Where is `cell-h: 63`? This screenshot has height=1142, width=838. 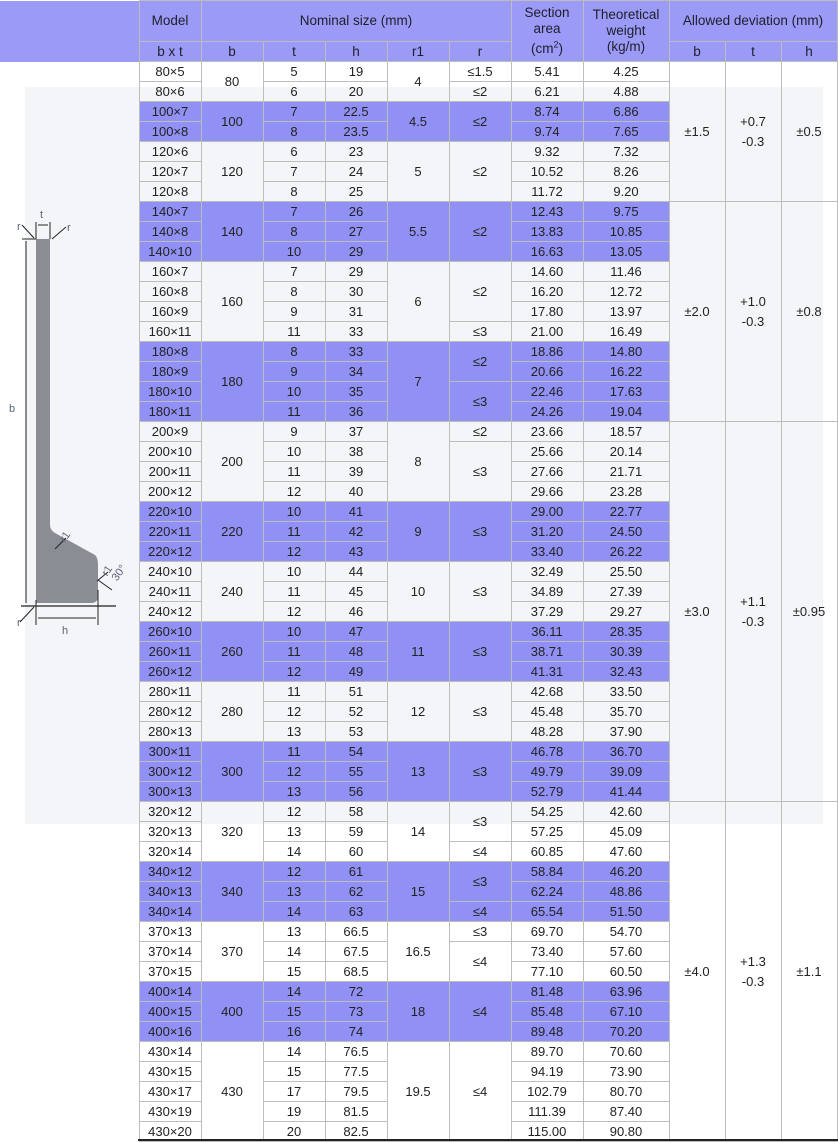
cell-h: 63 is located at coordinates (356, 911).